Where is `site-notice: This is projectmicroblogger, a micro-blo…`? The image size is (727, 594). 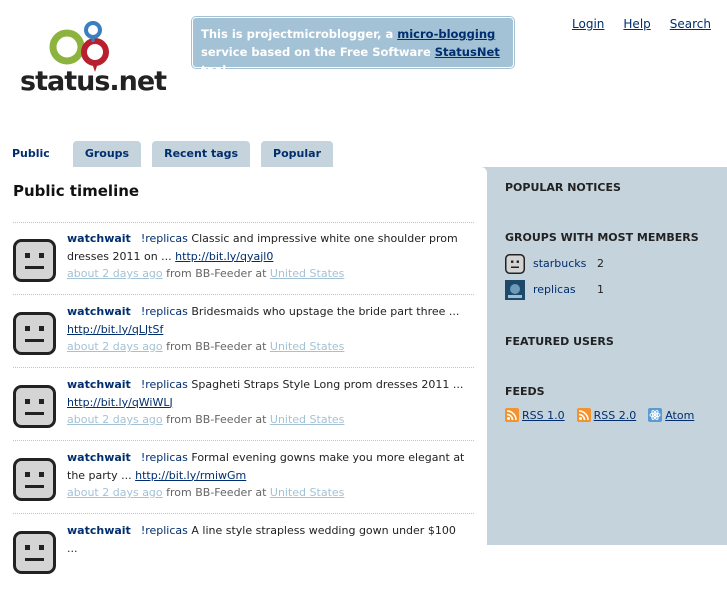
site-notice: This is projectmicroblogger, a micro-blo… is located at coordinates (353, 47).